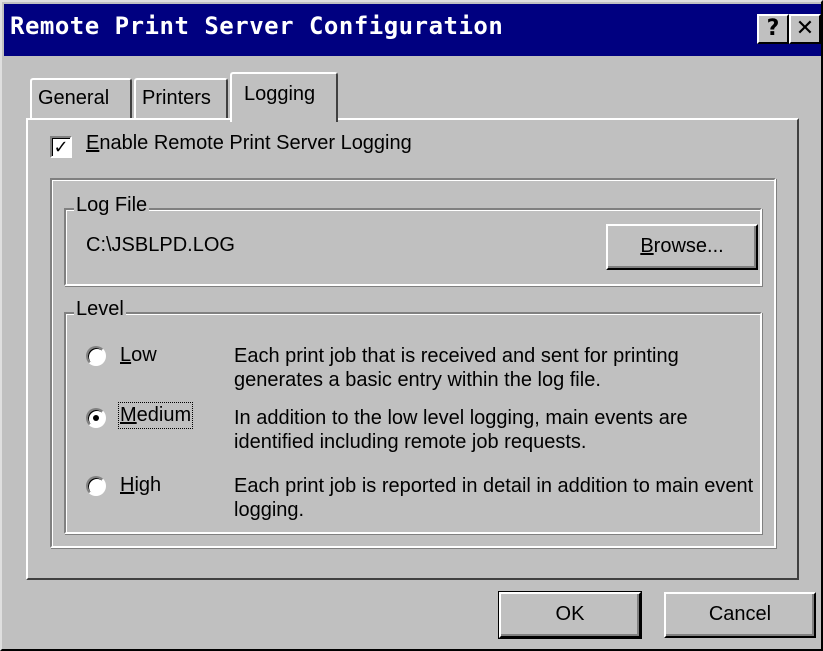 This screenshot has height=651, width=823. What do you see at coordinates (570, 615) in the screenshot?
I see `ok-button: OK` at bounding box center [570, 615].